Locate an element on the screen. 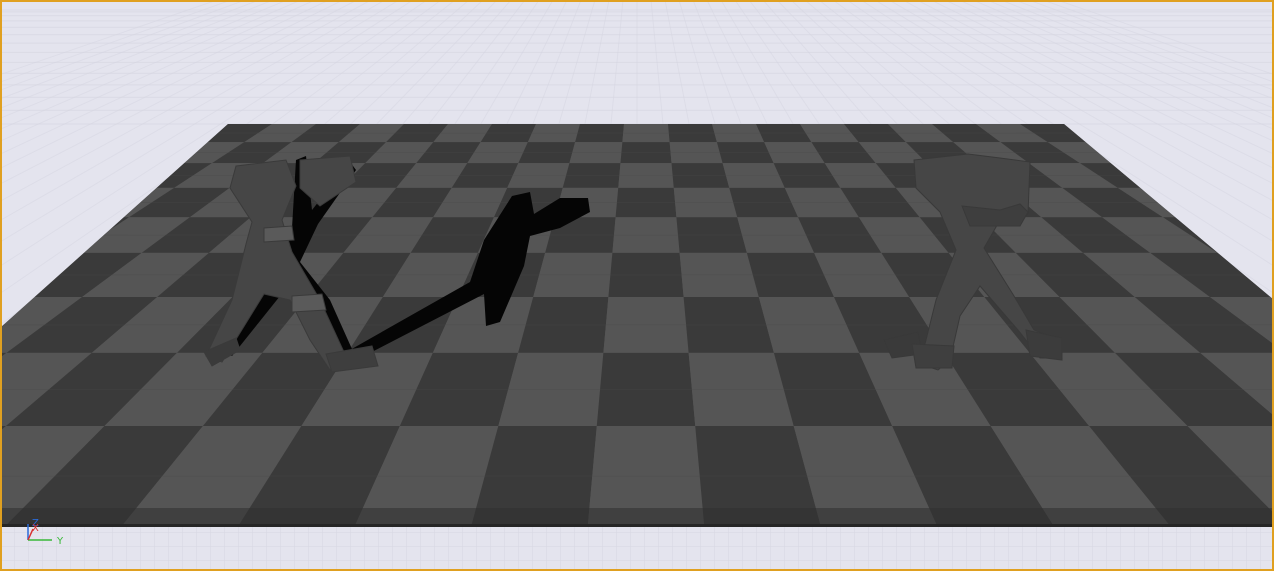  background-grid-bottom is located at coordinates (637, 548).